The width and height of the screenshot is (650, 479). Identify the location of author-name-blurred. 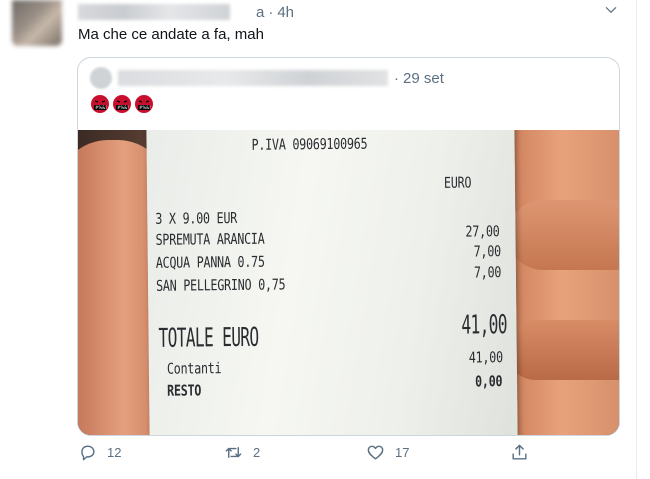
(154, 12).